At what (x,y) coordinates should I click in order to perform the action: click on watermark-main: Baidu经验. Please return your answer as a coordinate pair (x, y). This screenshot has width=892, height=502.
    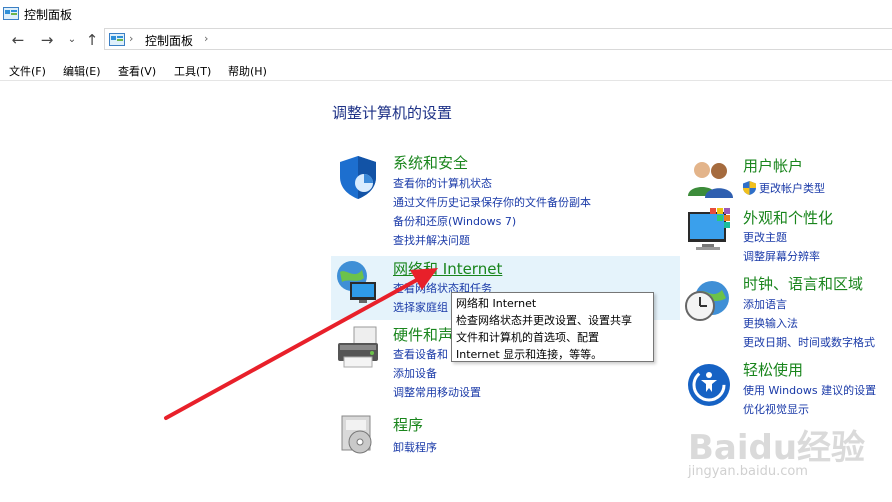
    Looking at the image, I should click on (777, 448).